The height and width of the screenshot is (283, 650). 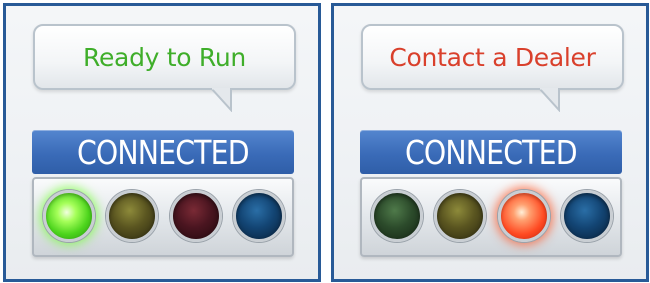 I want to click on speech-bubble: Contact a Dealer, so click(x=492, y=57).